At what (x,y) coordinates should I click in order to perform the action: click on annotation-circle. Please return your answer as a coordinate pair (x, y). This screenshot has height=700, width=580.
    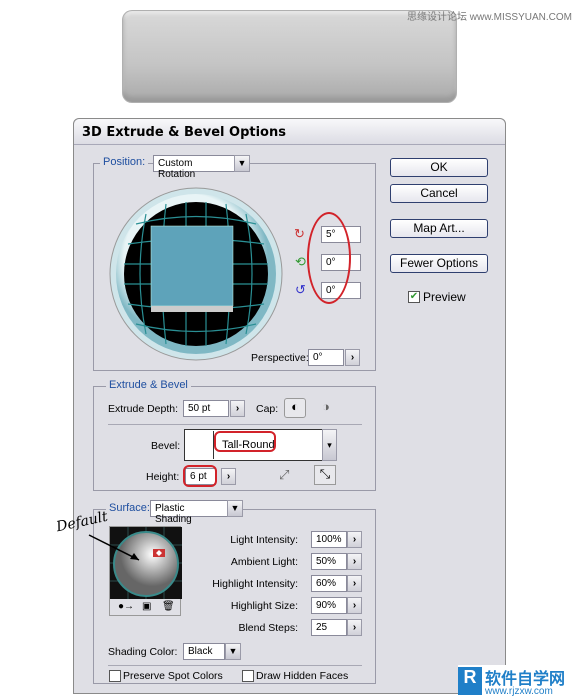
    Looking at the image, I should click on (329, 258).